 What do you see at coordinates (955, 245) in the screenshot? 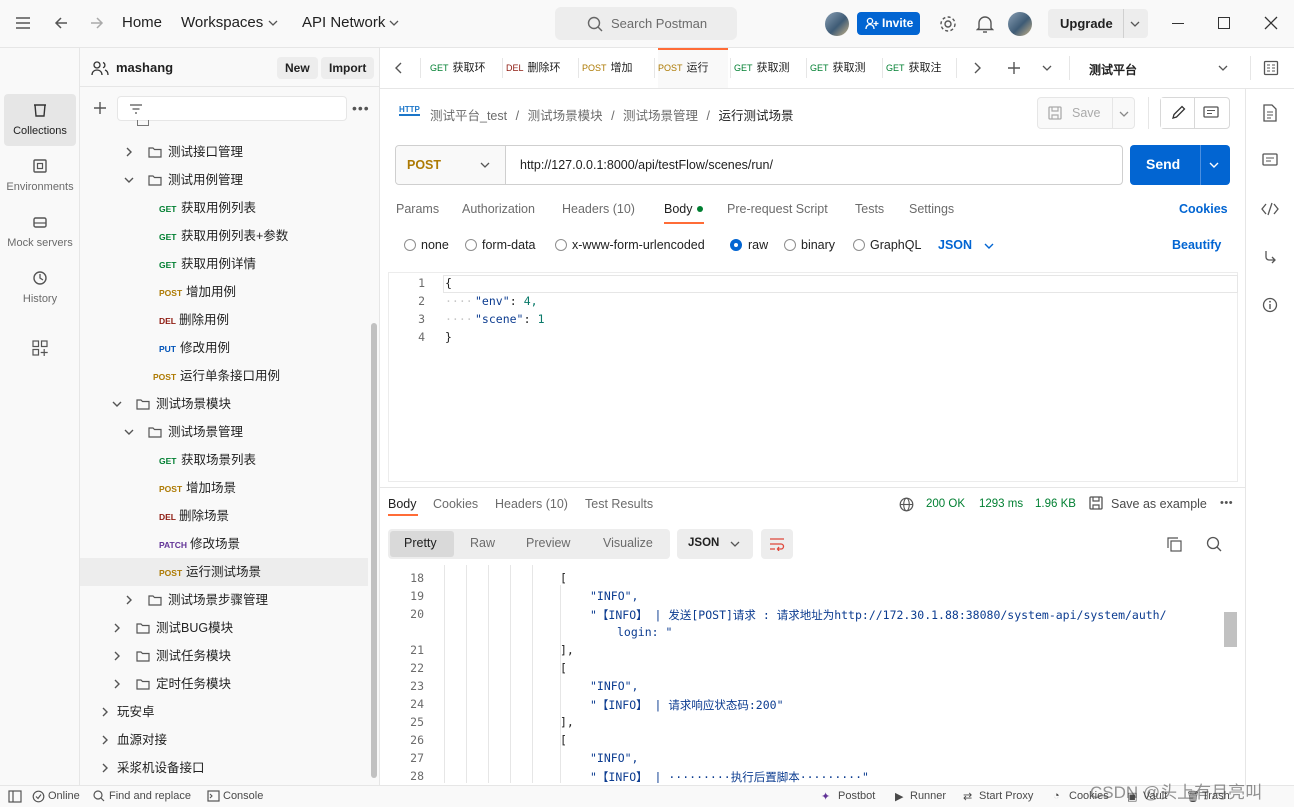
I see `body-language-select: JSON` at bounding box center [955, 245].